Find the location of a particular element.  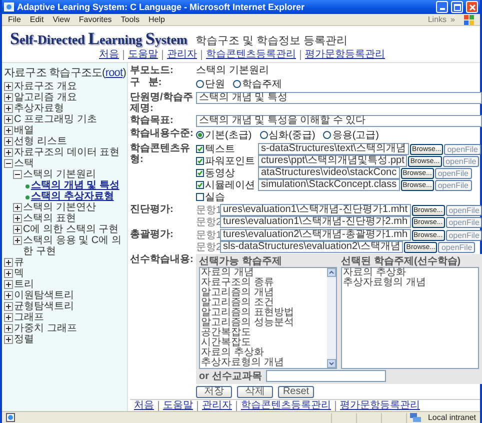

path-field: simulation\StackConcept.class is located at coordinates (329, 185).